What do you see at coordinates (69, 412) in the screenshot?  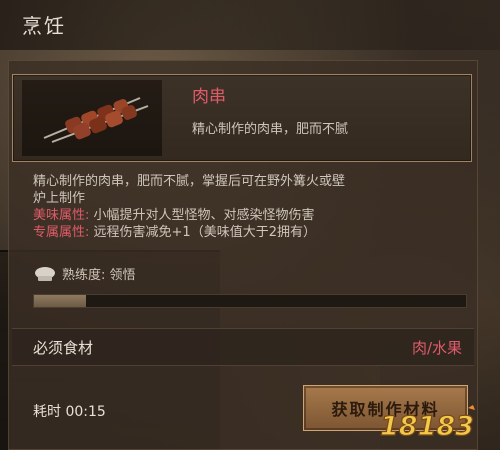 I see `cook-time: 耗时 00:15` at bounding box center [69, 412].